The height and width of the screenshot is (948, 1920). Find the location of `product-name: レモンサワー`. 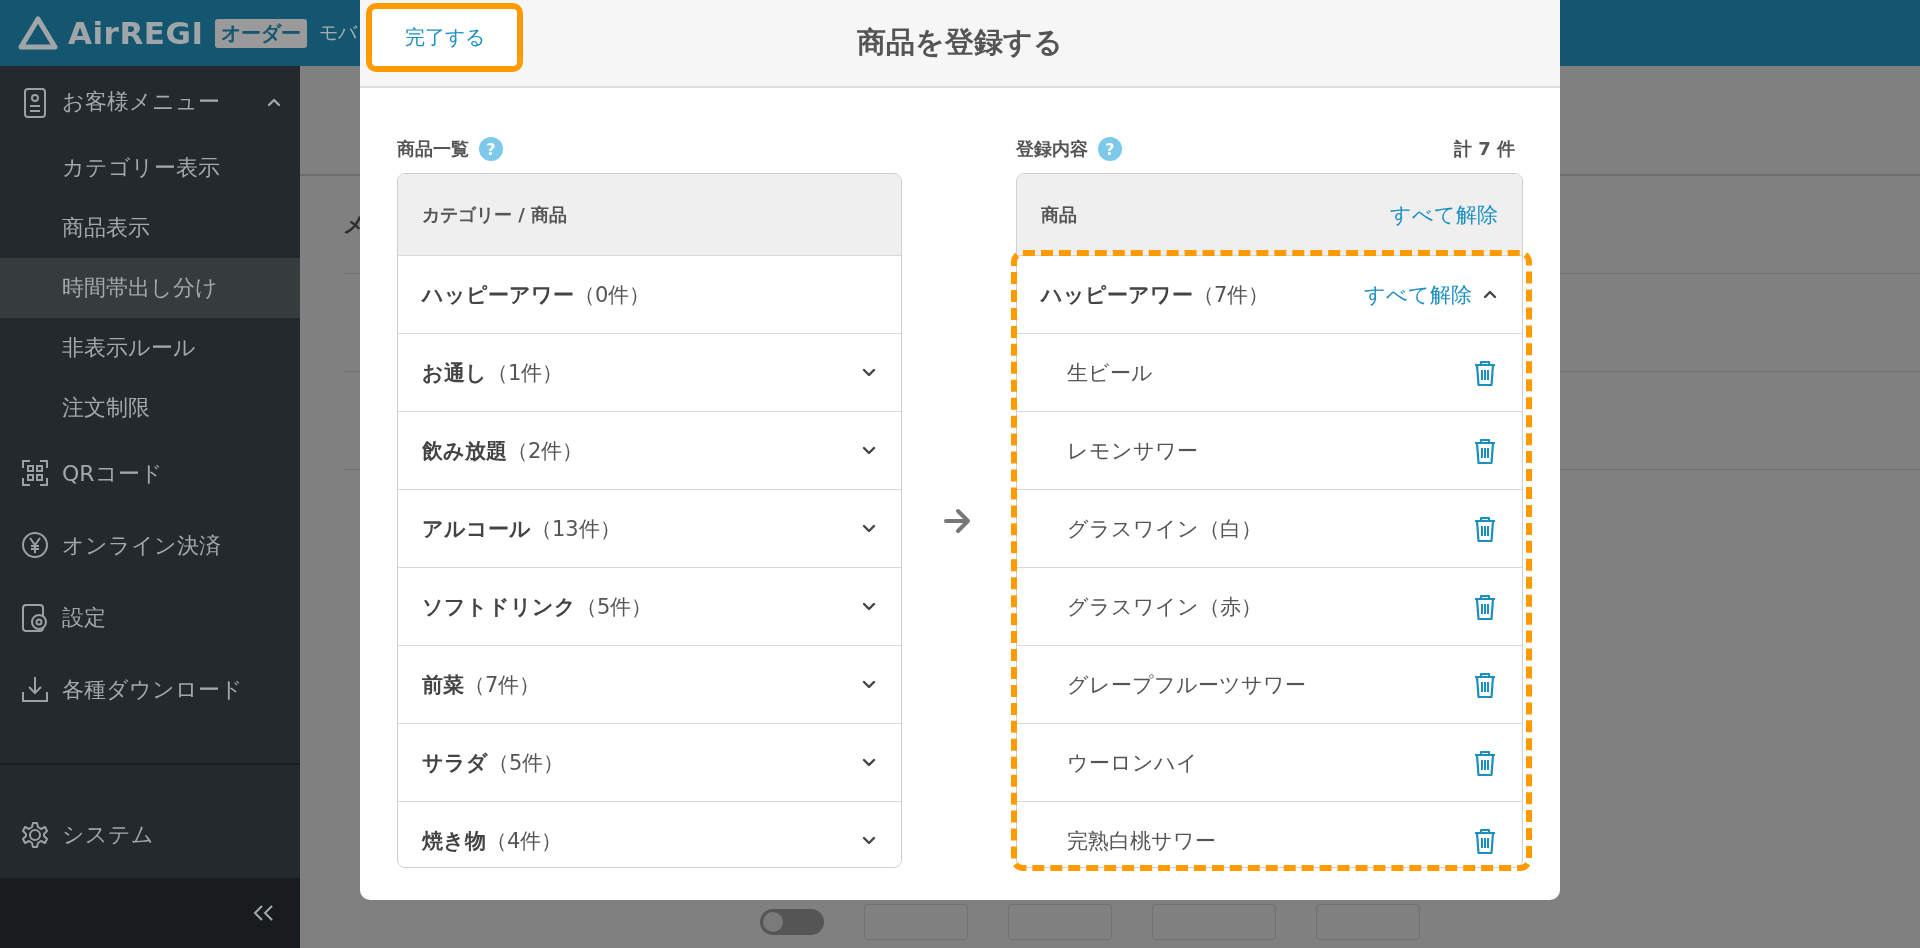

product-name: レモンサワー is located at coordinates (1132, 451).